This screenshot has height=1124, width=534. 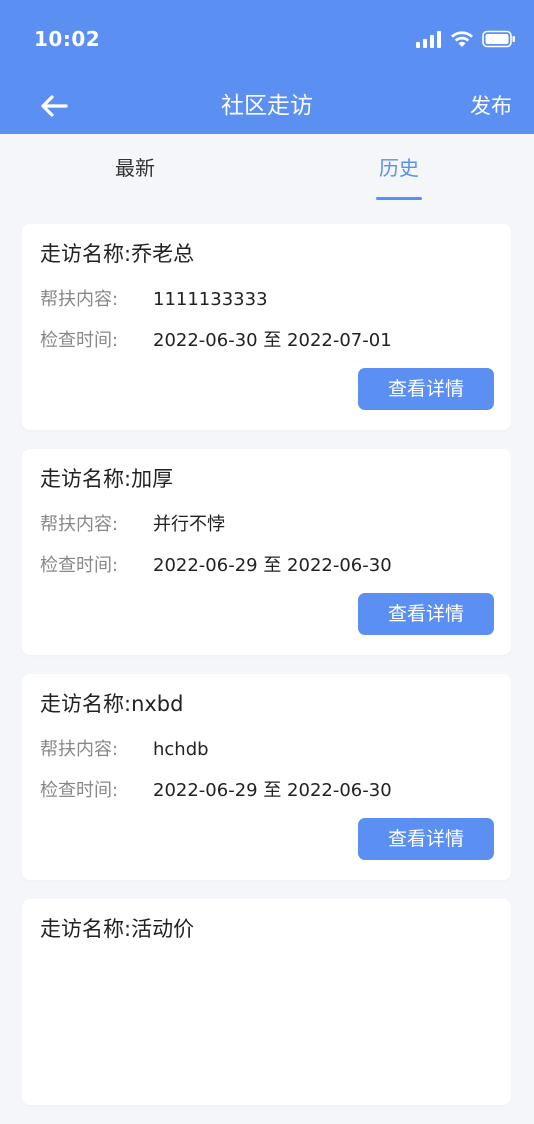 What do you see at coordinates (112, 704) in the screenshot?
I see `visit-name: 走访名称:nxbd` at bounding box center [112, 704].